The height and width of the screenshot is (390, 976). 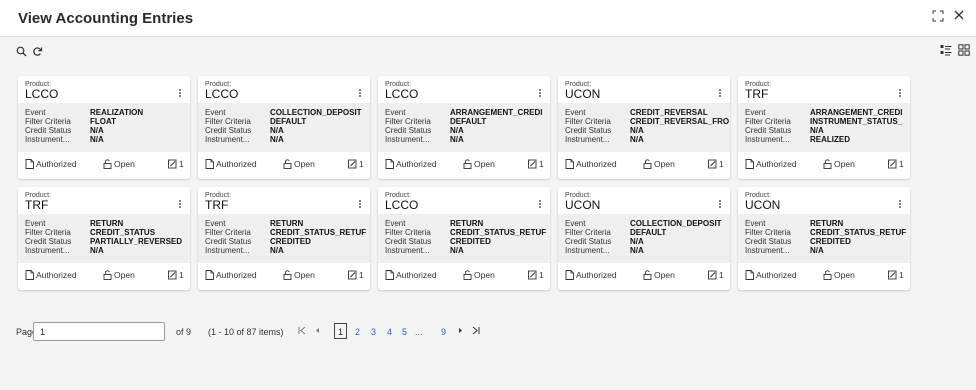 What do you see at coordinates (496, 112) in the screenshot?
I see `event-value: ARRANGEMENT_CREDI` at bounding box center [496, 112].